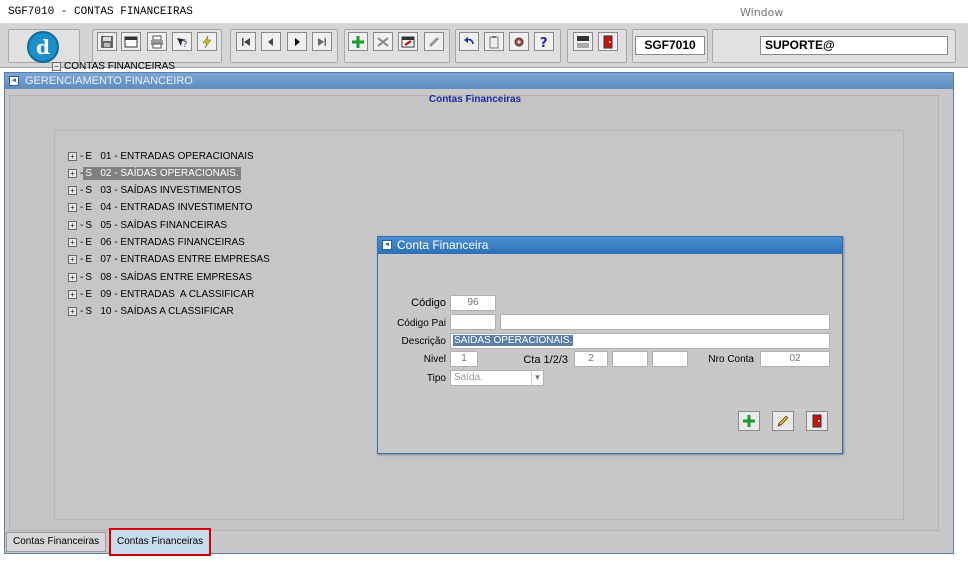 The height and width of the screenshot is (577, 968). What do you see at coordinates (795, 359) in the screenshot?
I see `nro-conta-field: 02` at bounding box center [795, 359].